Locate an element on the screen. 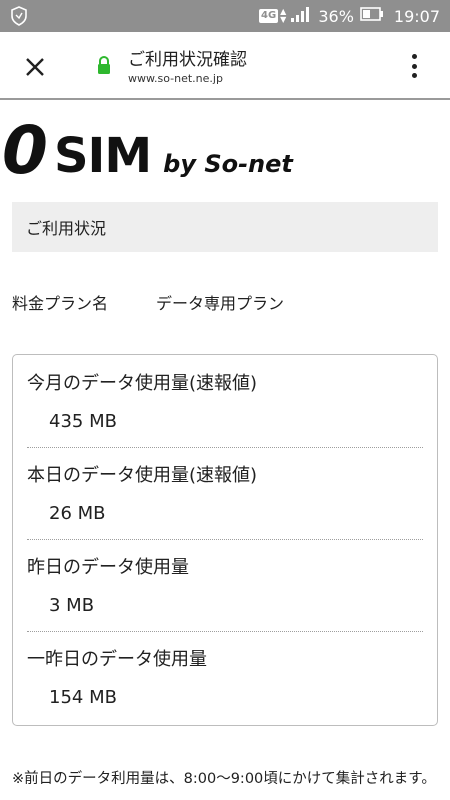  logo-by-sonet: by So-net is located at coordinates (228, 164).